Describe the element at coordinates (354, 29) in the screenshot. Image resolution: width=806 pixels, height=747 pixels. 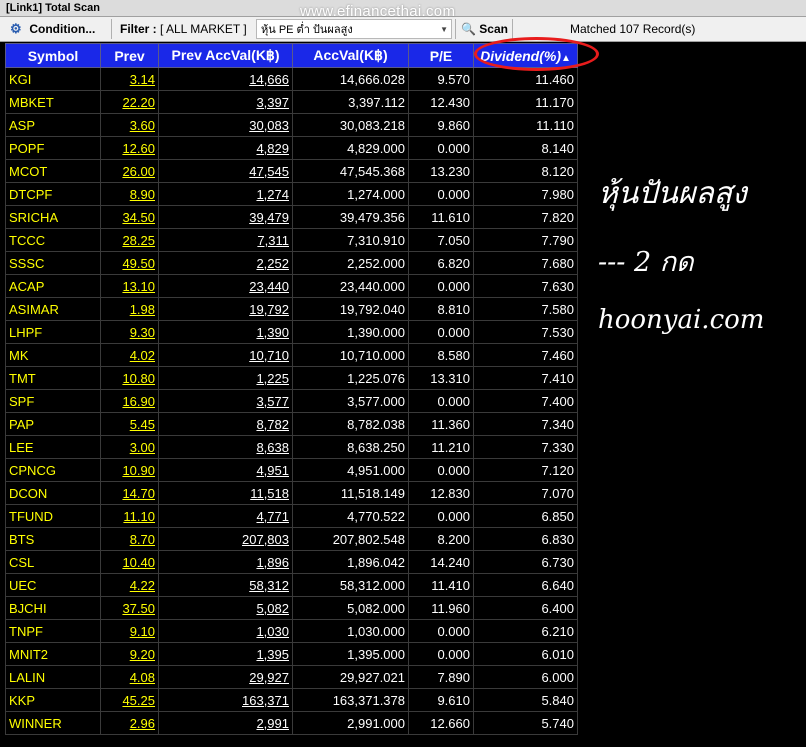
I see `preset-select: หุ้น PE ต่ำ ปันผลสูง ▼` at that location.